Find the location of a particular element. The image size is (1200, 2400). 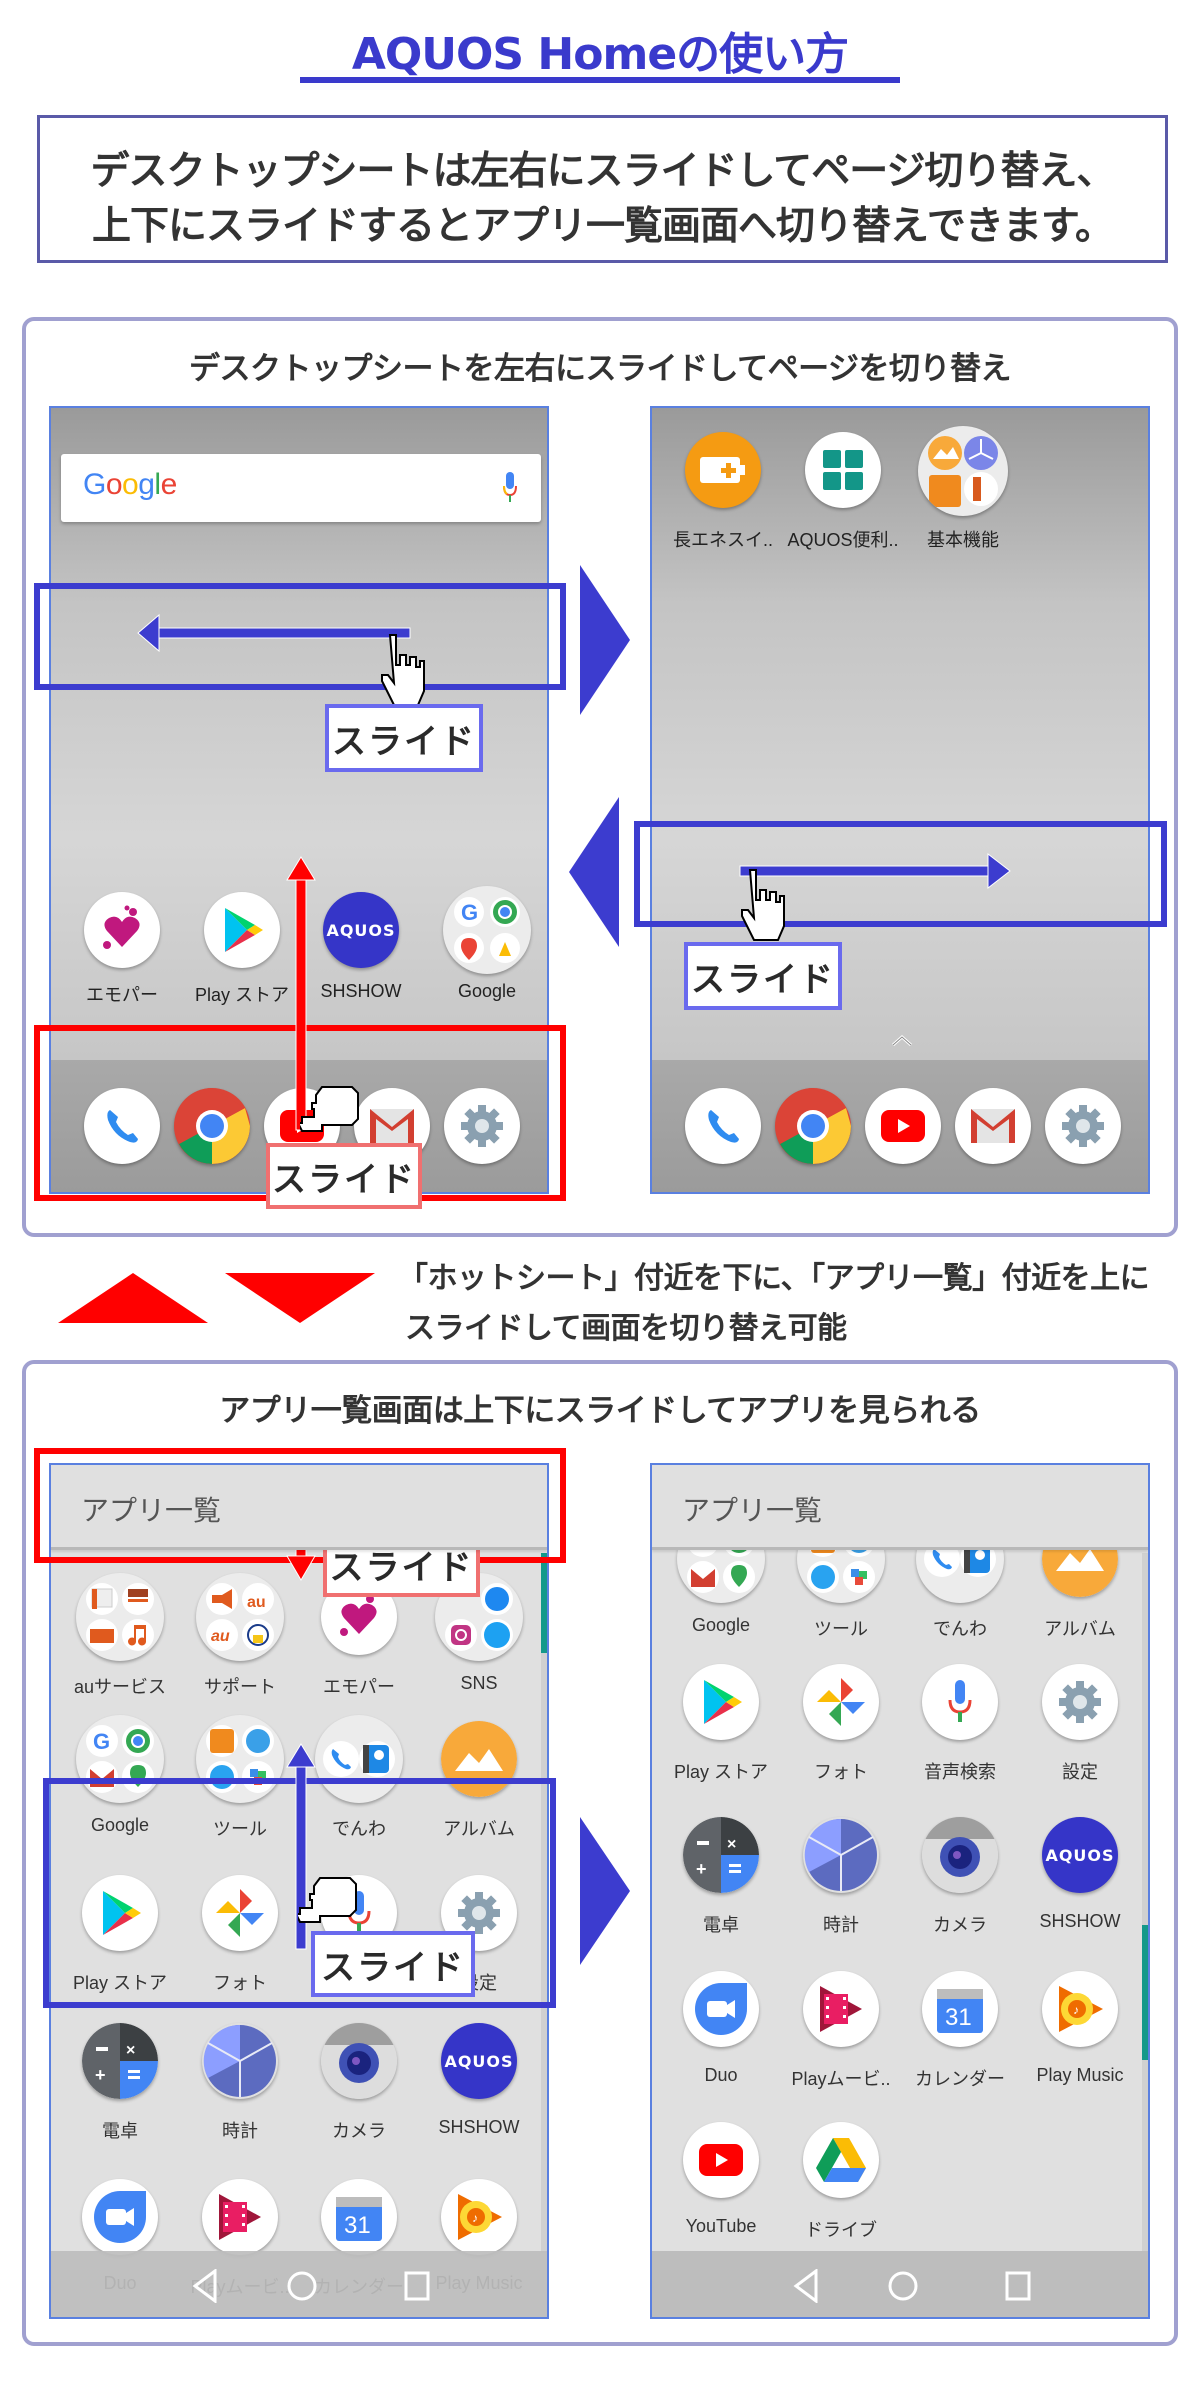

gmail-icon is located at coordinates (993, 1126).